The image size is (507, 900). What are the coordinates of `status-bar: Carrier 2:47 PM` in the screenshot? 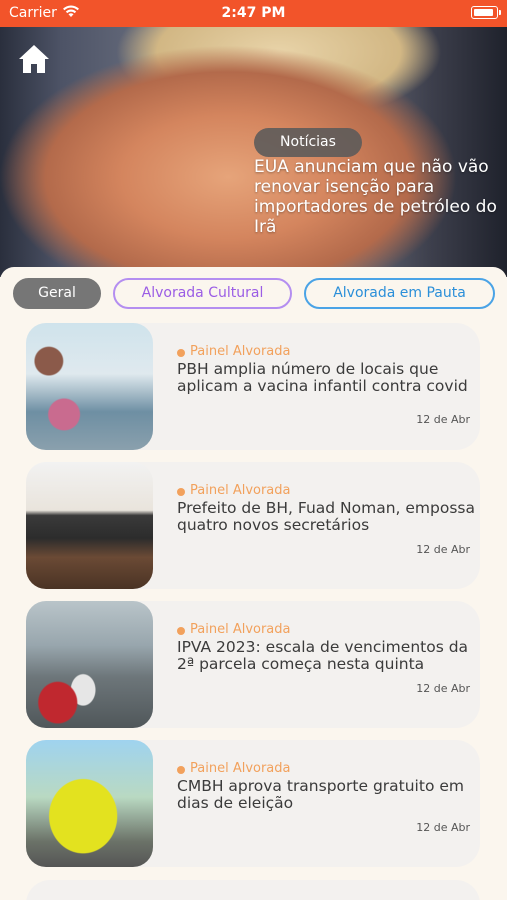 It's located at (253, 13).